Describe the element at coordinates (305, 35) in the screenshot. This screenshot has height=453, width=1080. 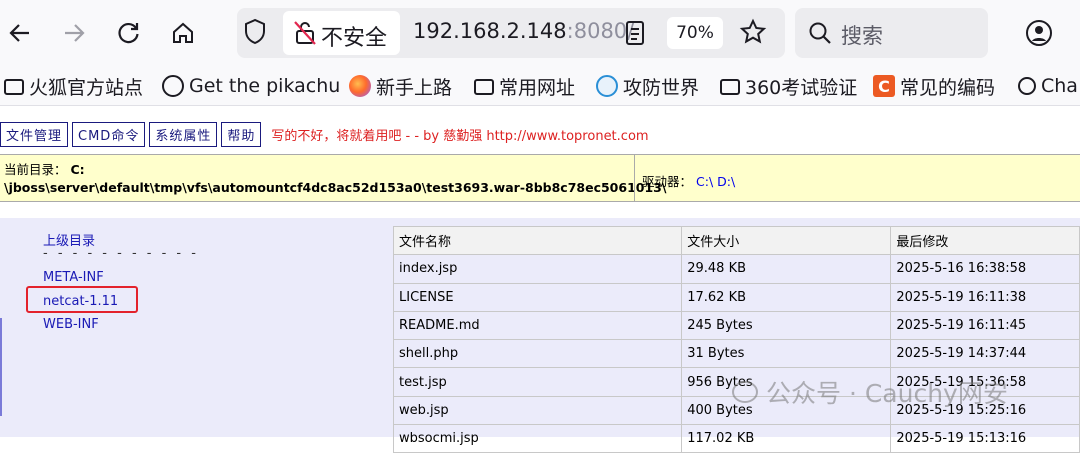
I see `insecure-lock-icon` at that location.